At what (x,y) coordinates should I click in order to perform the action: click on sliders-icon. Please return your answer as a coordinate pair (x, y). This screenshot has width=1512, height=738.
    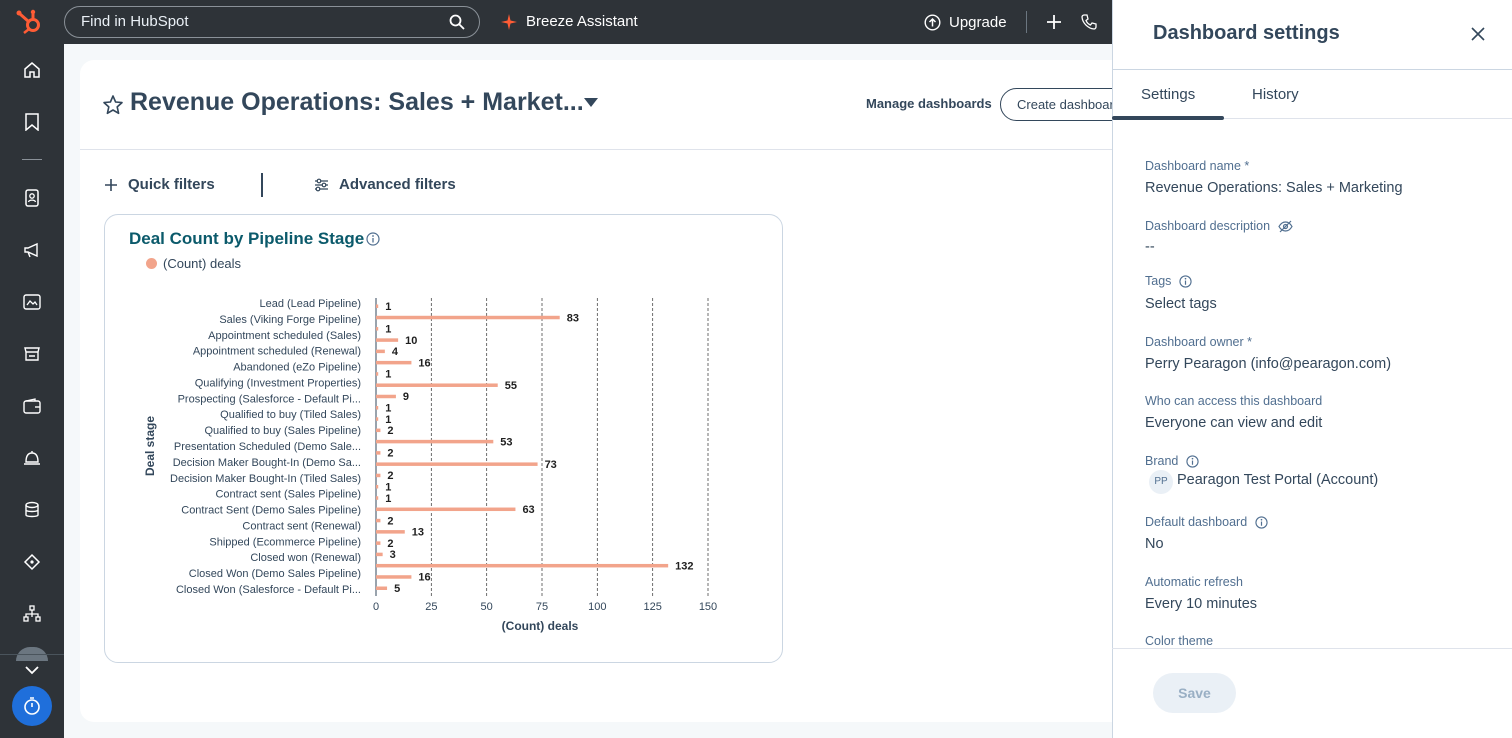
    Looking at the image, I should click on (321, 184).